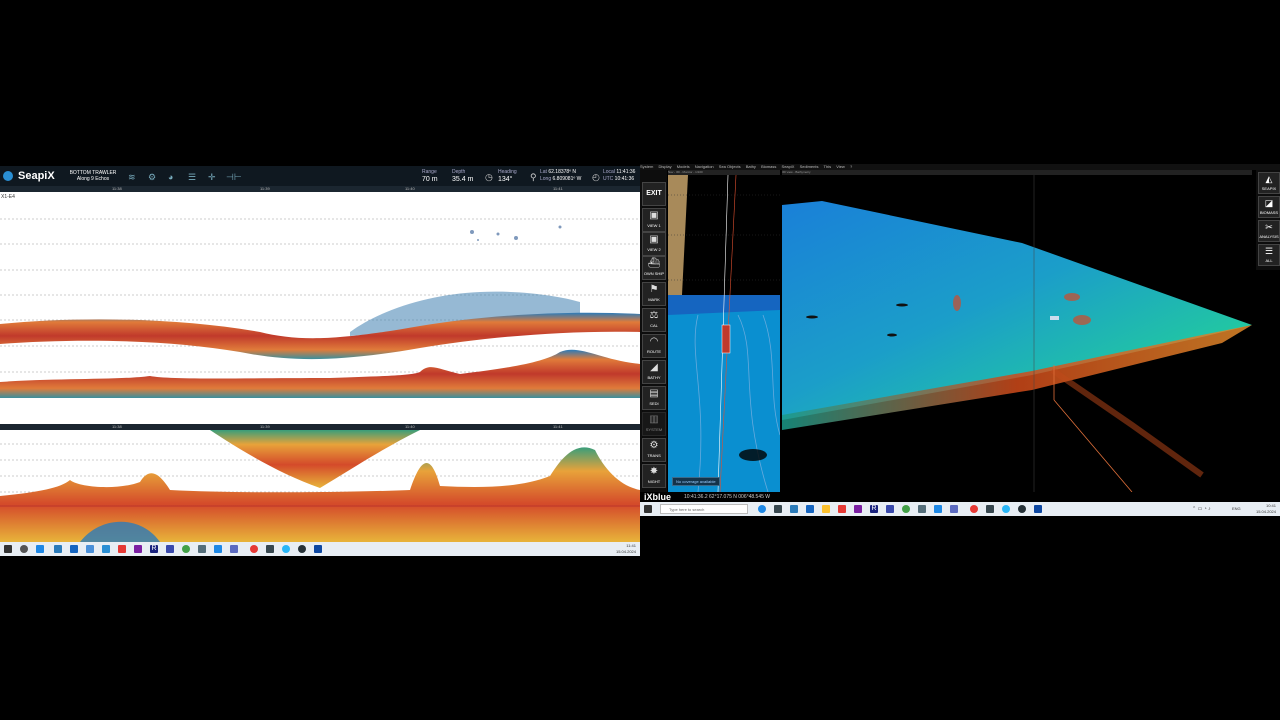 The width and height of the screenshot is (1280, 720). What do you see at coordinates (36, 176) in the screenshot?
I see `app-name: SeapiX` at bounding box center [36, 176].